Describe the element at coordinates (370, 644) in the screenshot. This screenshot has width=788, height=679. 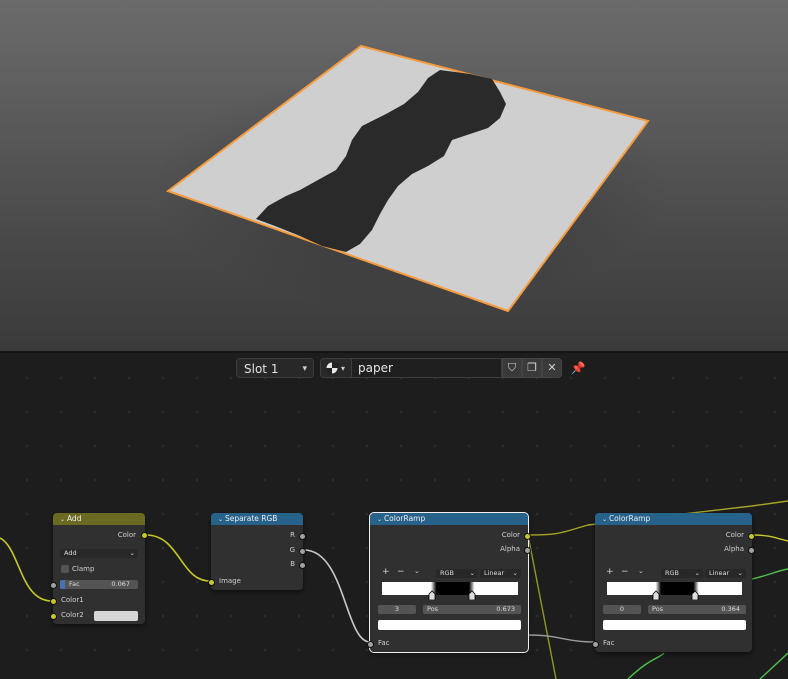
I see `ramp1-fac-input-socket` at that location.